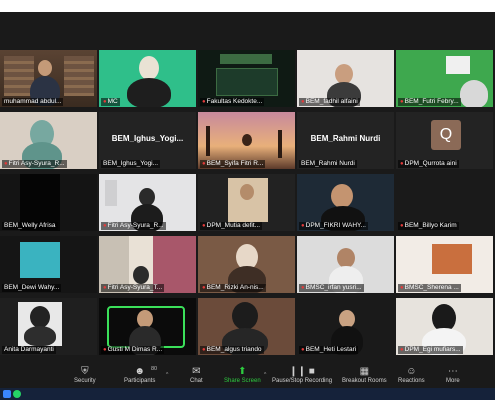 The height and width of the screenshot is (400, 495). I want to click on participants-caret-icon: ^, so click(167, 375).